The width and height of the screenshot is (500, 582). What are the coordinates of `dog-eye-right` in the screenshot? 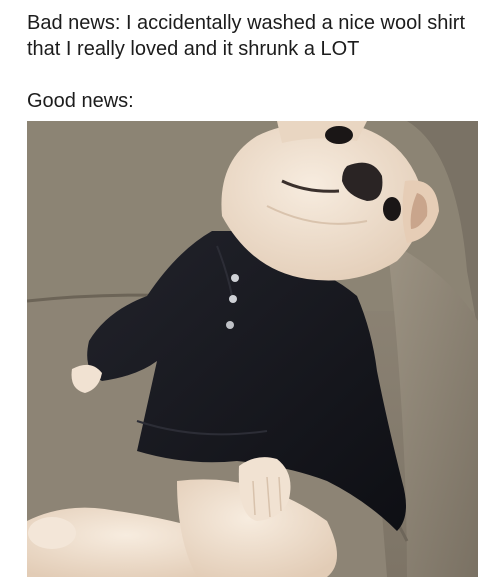 It's located at (392, 209).